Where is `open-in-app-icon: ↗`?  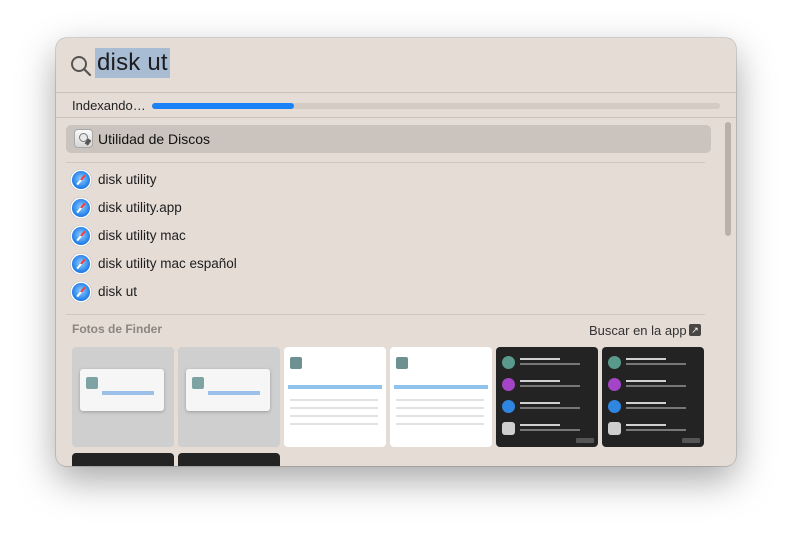 open-in-app-icon: ↗ is located at coordinates (695, 330).